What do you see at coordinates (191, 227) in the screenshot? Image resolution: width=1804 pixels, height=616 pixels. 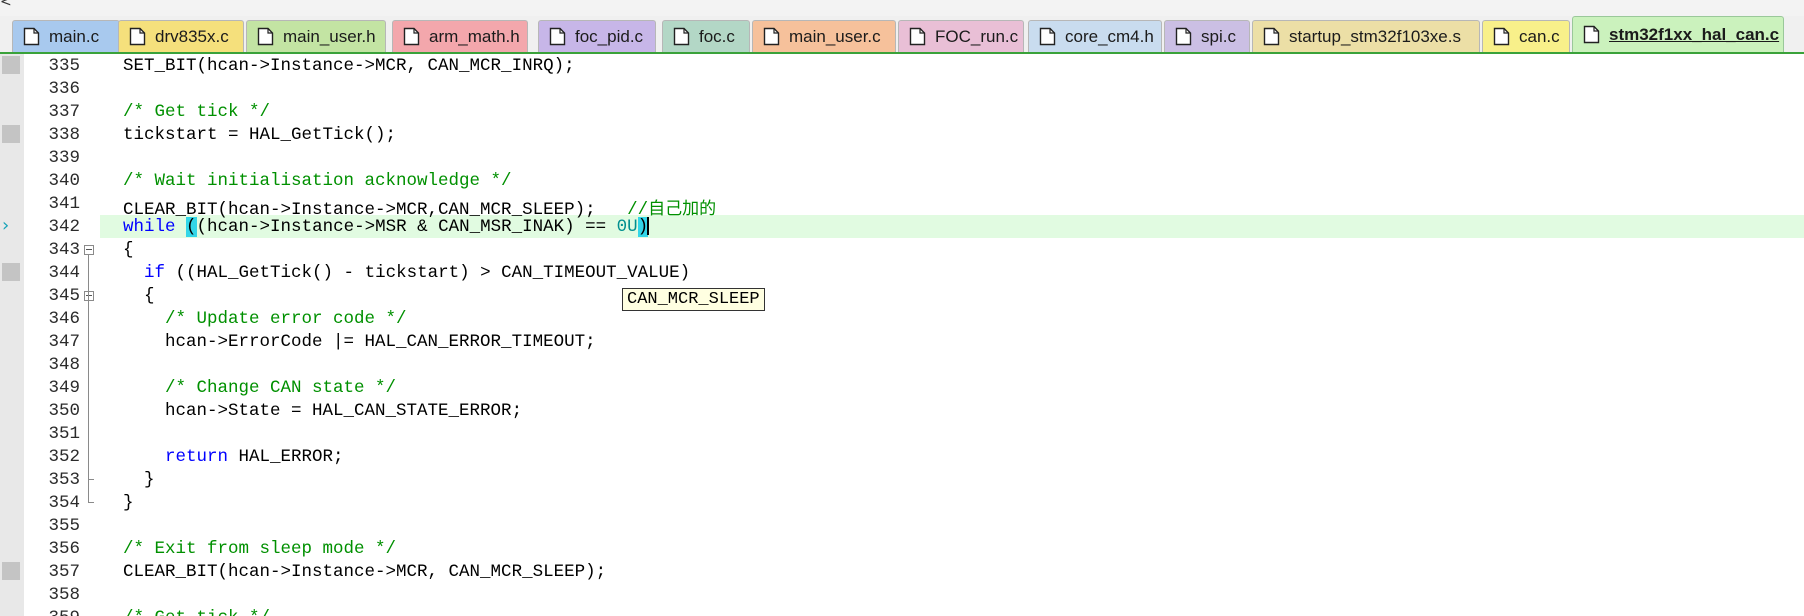 I see `code-token: (` at bounding box center [191, 227].